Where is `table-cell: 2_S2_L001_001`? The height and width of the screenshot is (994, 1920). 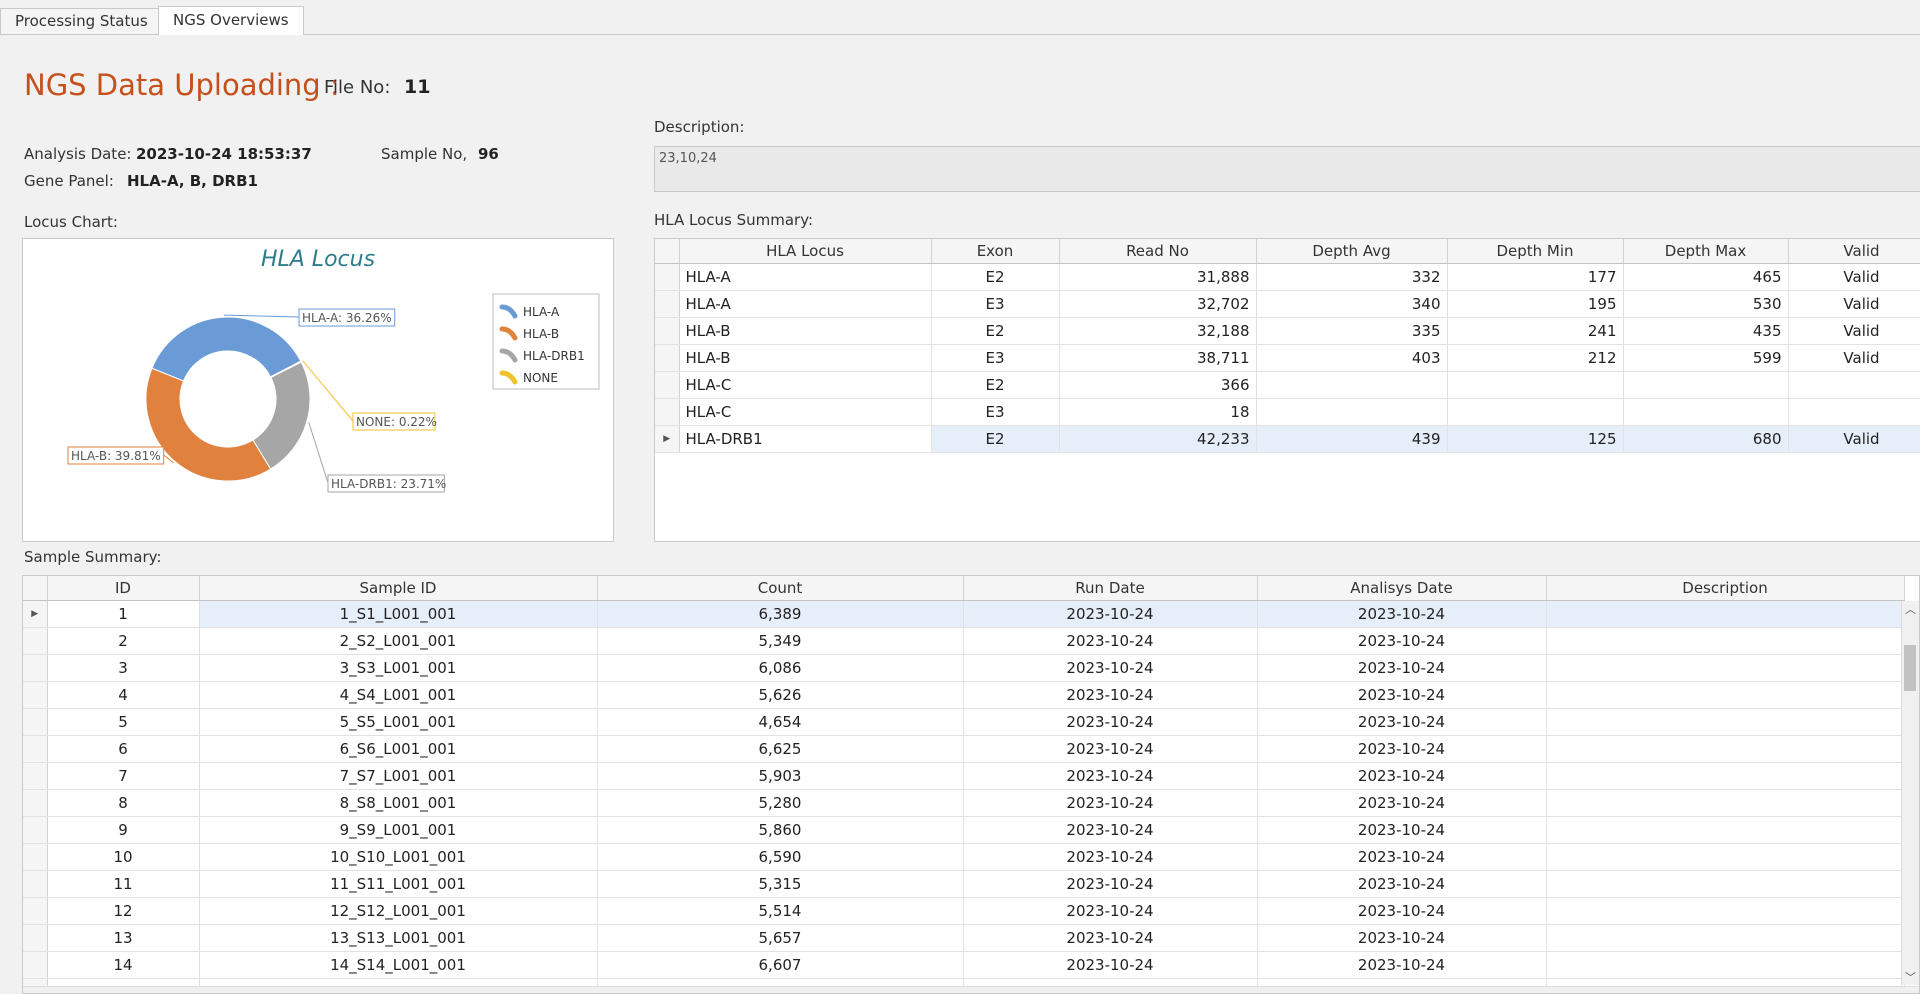 table-cell: 2_S2_L001_001 is located at coordinates (398, 641).